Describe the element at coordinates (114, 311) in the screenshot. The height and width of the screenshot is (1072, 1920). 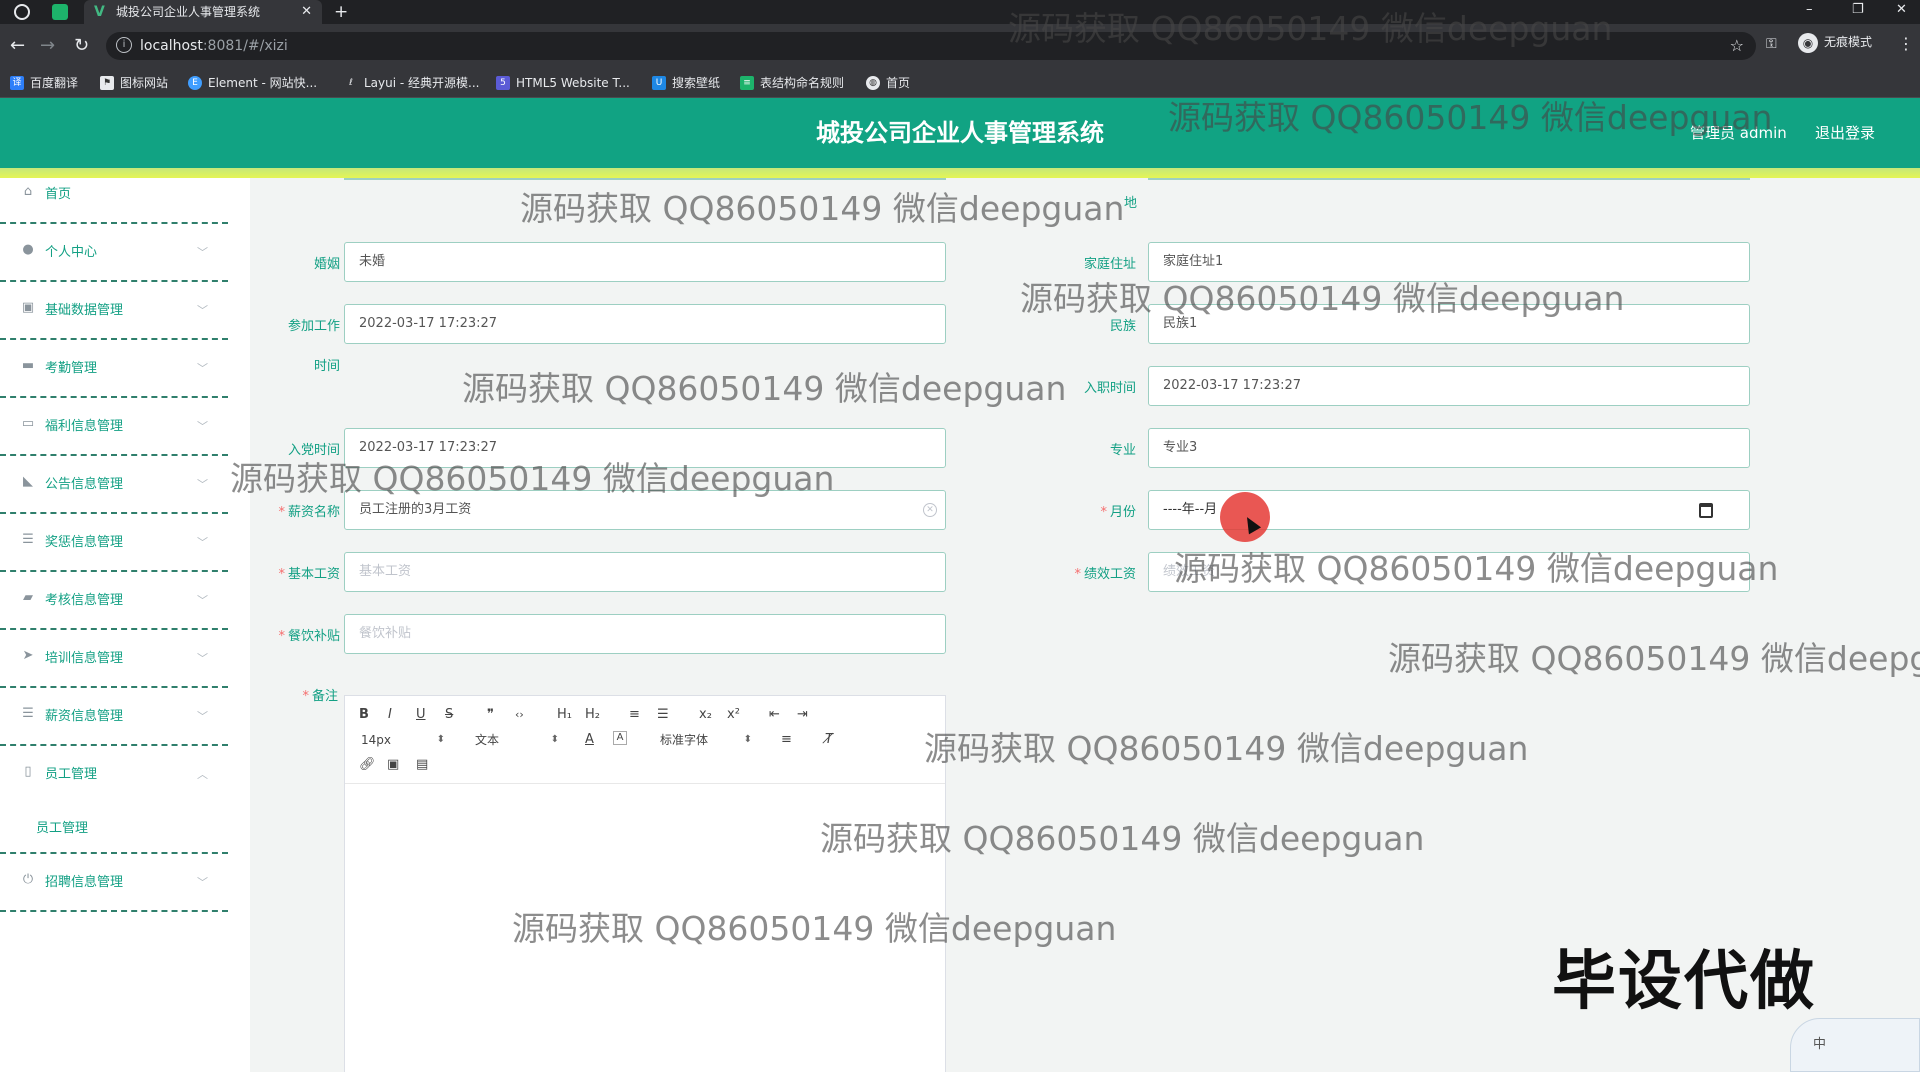
I see `sidebar-item-basic-data: ▣ 基础数据管理 ﹀` at that location.